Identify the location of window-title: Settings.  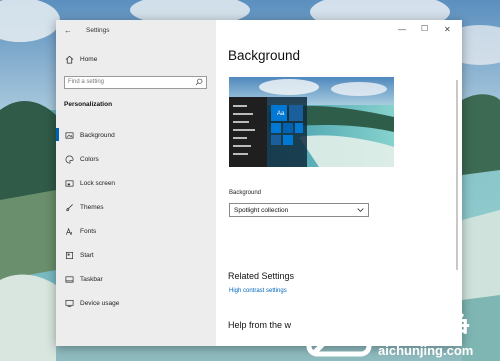
(98, 30).